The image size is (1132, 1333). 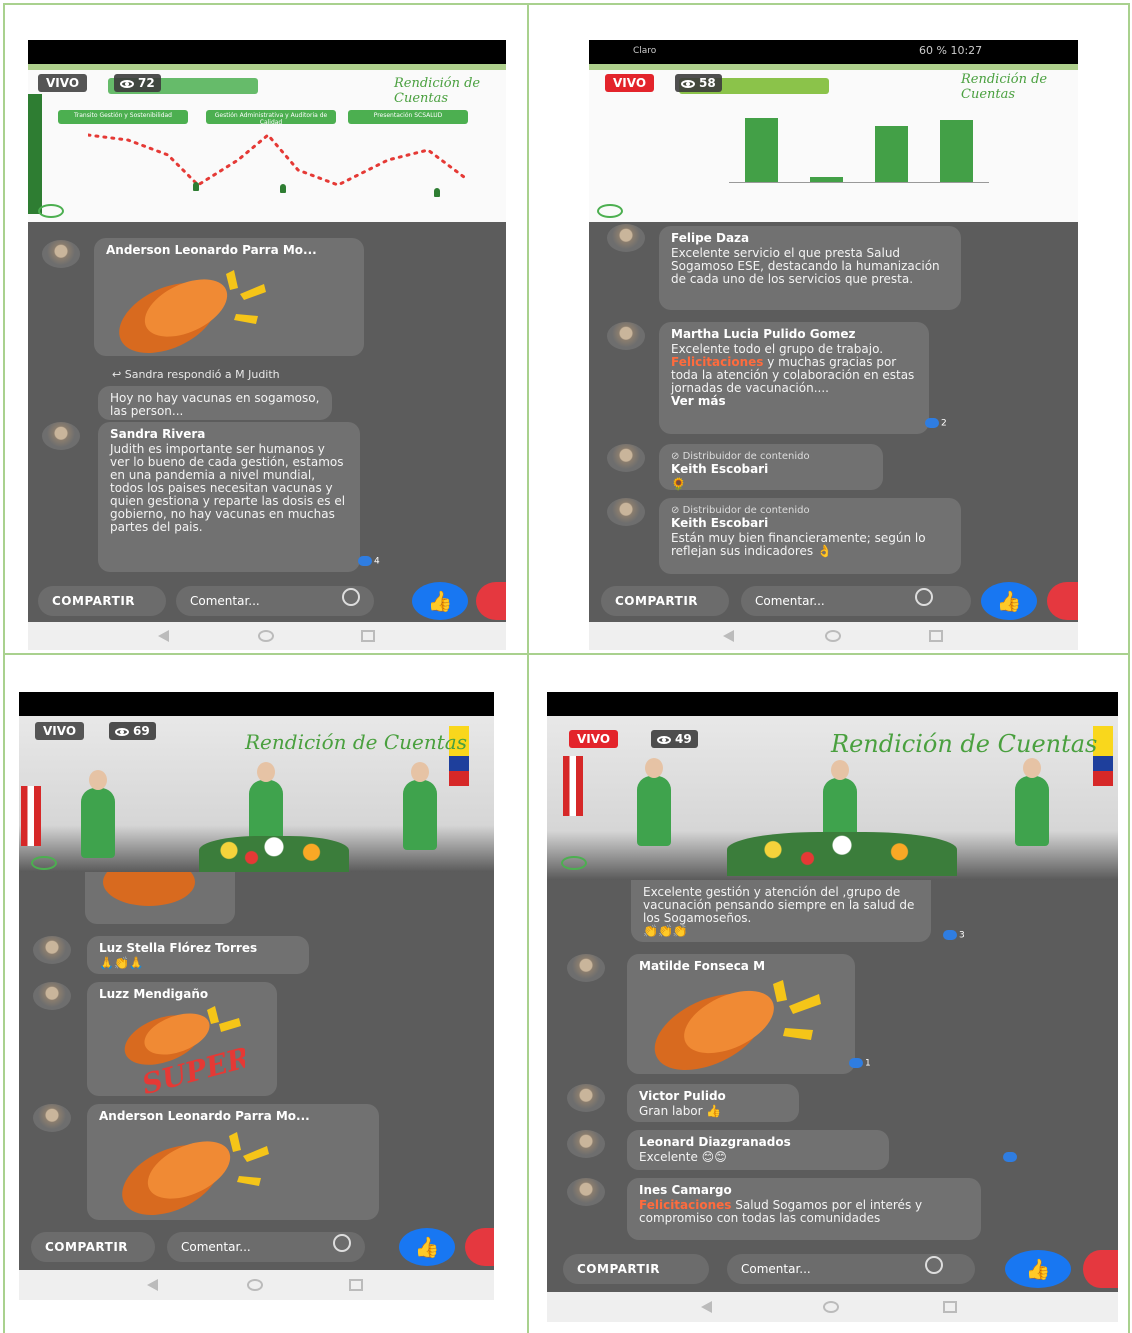 What do you see at coordinates (229, 434) in the screenshot?
I see `commenter-name: Sandra Rivera` at bounding box center [229, 434].